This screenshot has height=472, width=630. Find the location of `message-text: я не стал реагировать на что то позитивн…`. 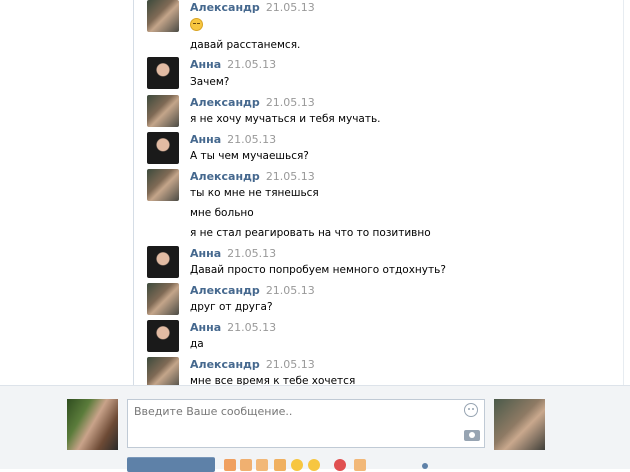

message-text: я не стал реагировать на что то позитивн… is located at coordinates (310, 233).